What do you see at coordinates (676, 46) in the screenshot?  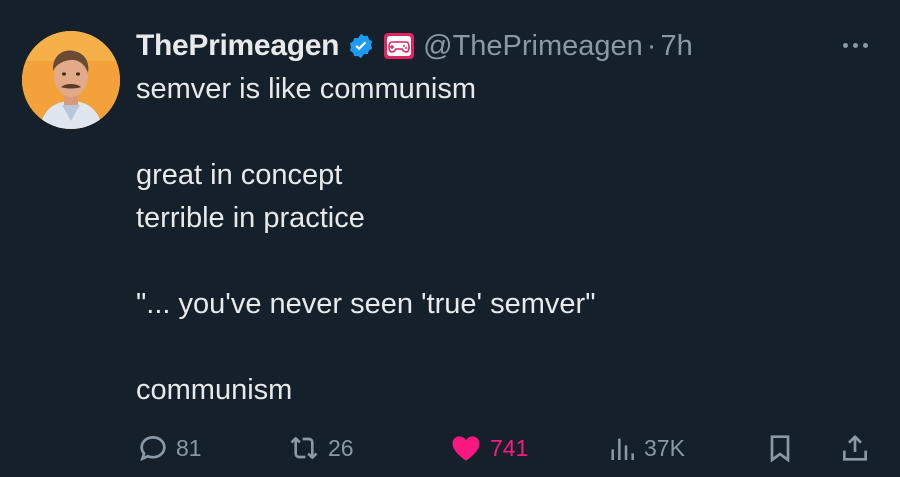 I see `tweet-timestamp: 7h` at bounding box center [676, 46].